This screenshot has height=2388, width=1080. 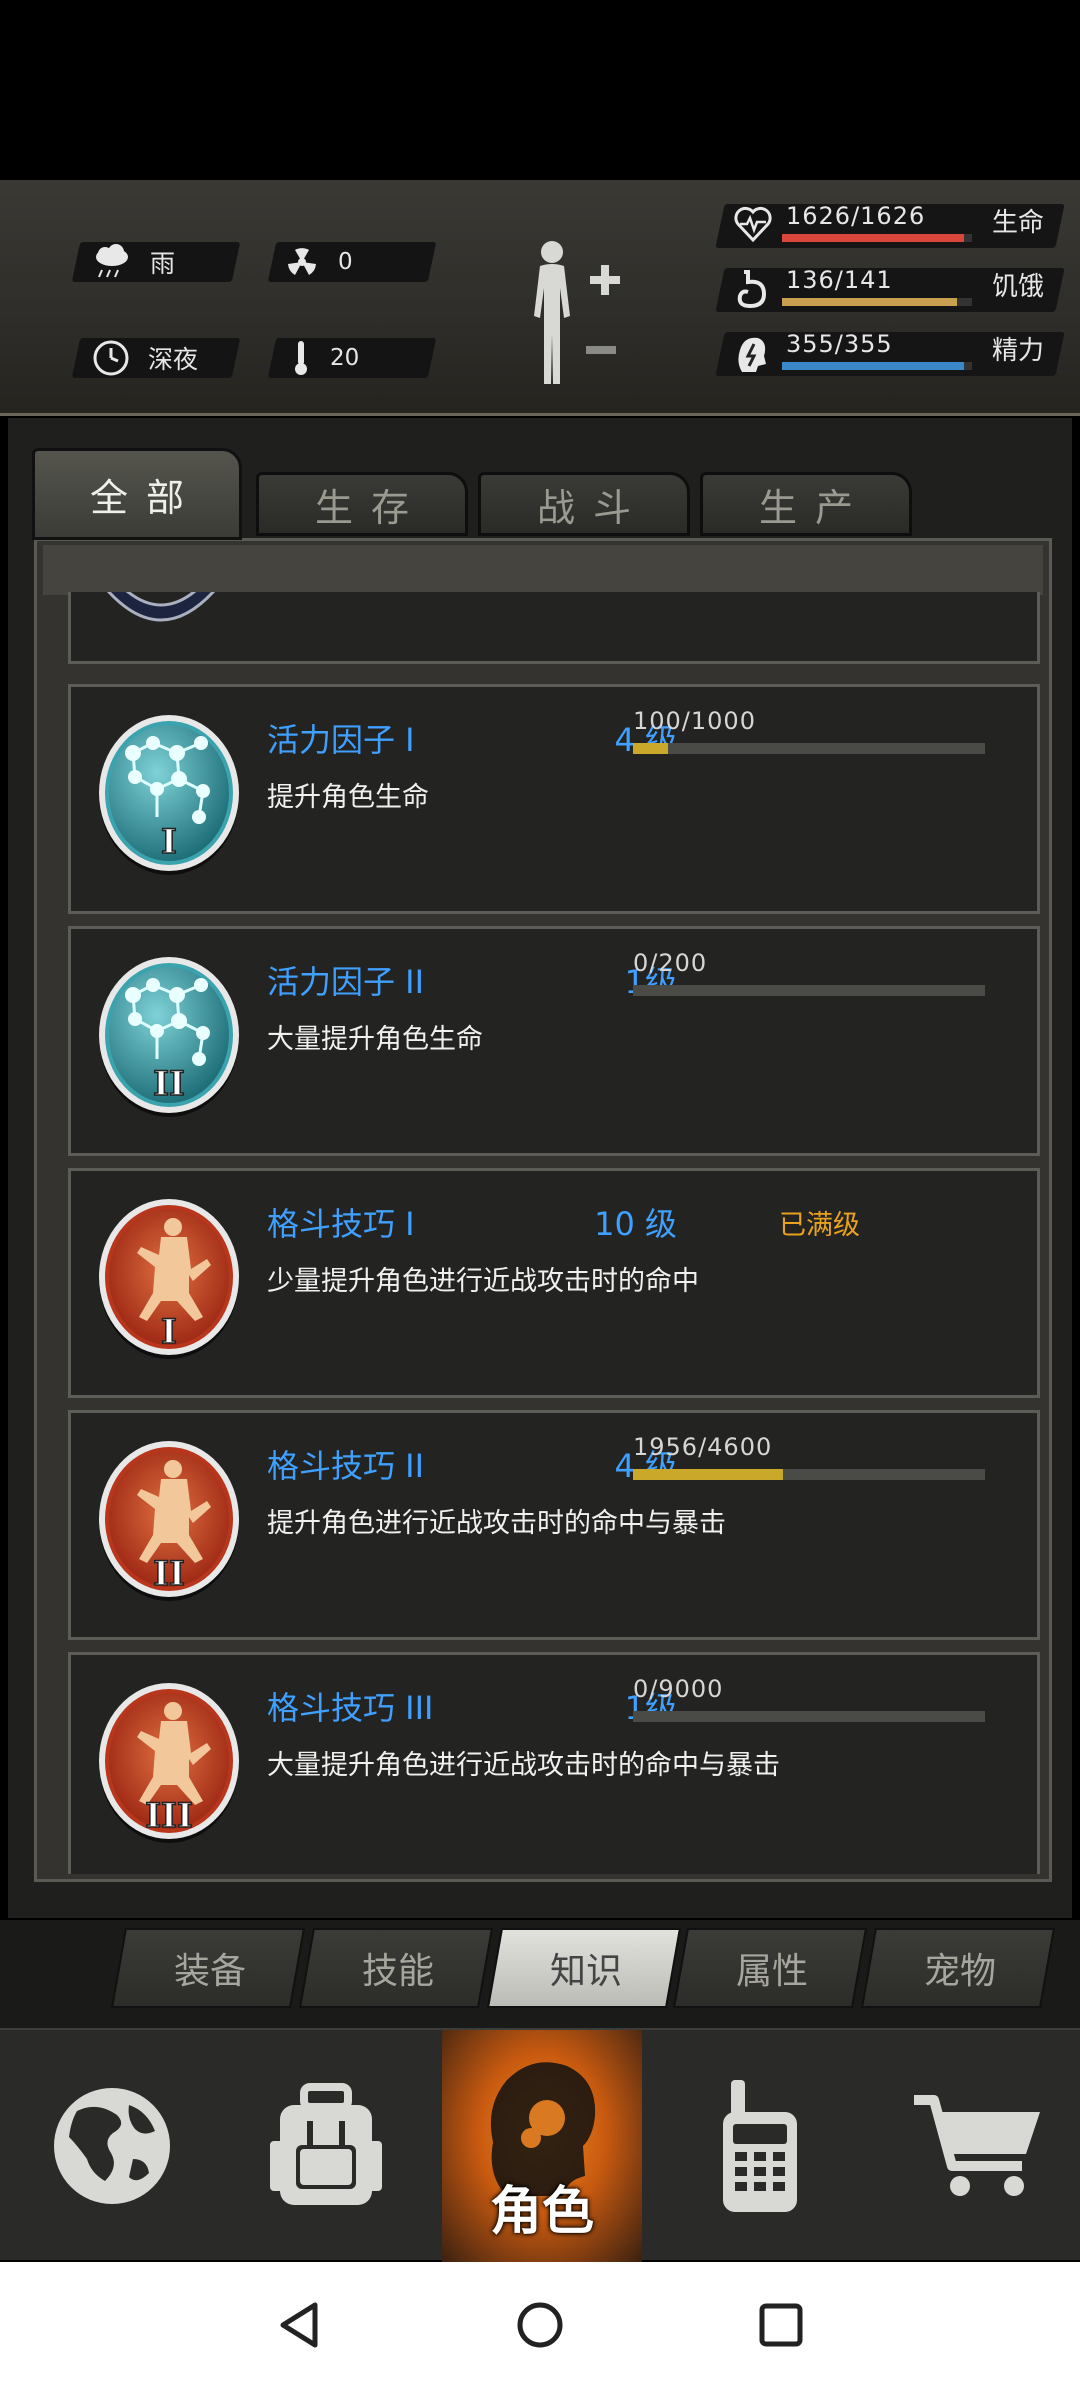 I want to click on bottom-navigation: 角色, so click(x=540, y=2145).